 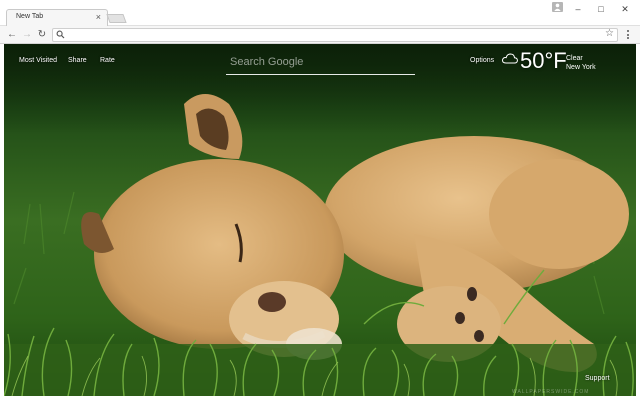 I want to click on tab-title: New Tab, so click(x=30, y=16).